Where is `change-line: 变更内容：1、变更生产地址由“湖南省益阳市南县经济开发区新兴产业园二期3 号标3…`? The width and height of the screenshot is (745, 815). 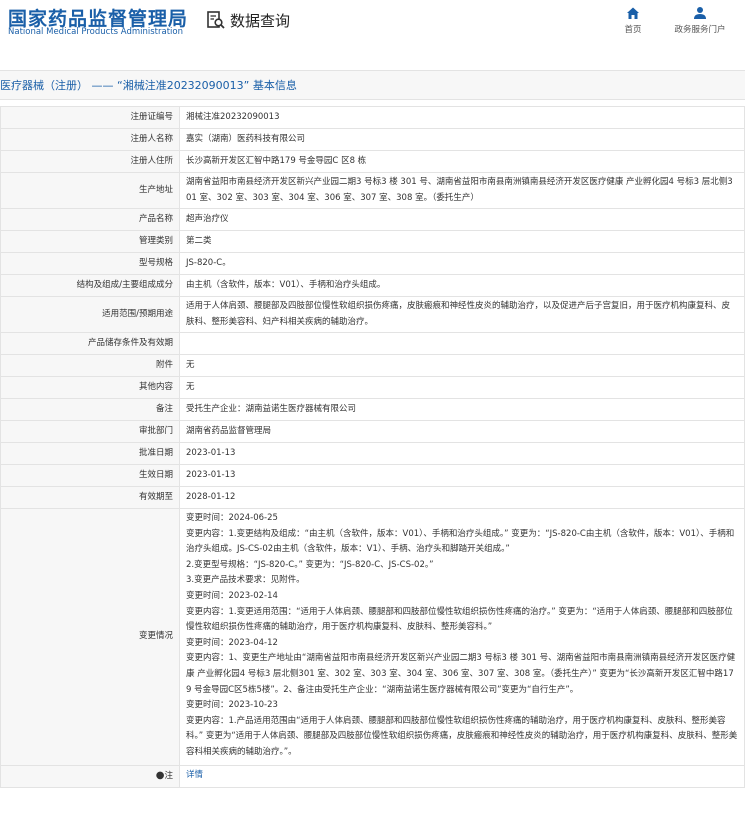
change-line: 变更内容：1、变更生产地址由“湖南省益阳市南县经济开发区新兴产业园二期3 号标3… is located at coordinates (461, 674).